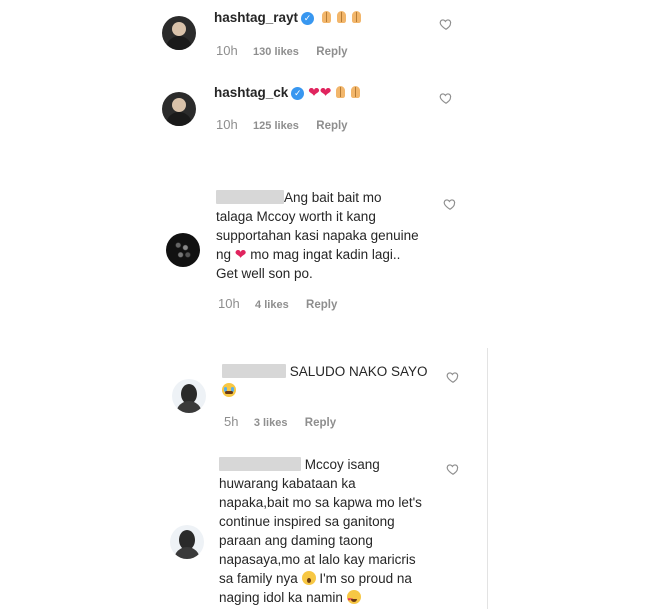 This screenshot has height=610, width=660. Describe the element at coordinates (317, 559) in the screenshot. I see `comment-text-line: napasaya,mo at lalo kay maricris` at that location.